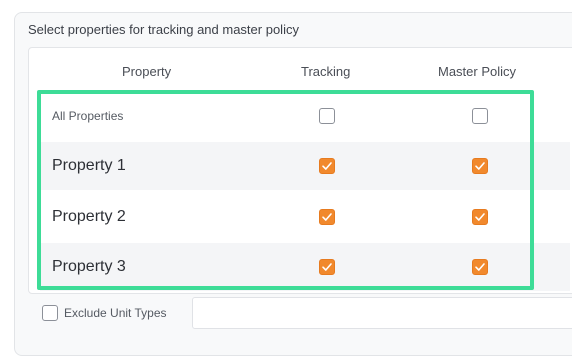 This screenshot has width=572, height=362. What do you see at coordinates (147, 71) in the screenshot?
I see `column-header-property: Property` at bounding box center [147, 71].